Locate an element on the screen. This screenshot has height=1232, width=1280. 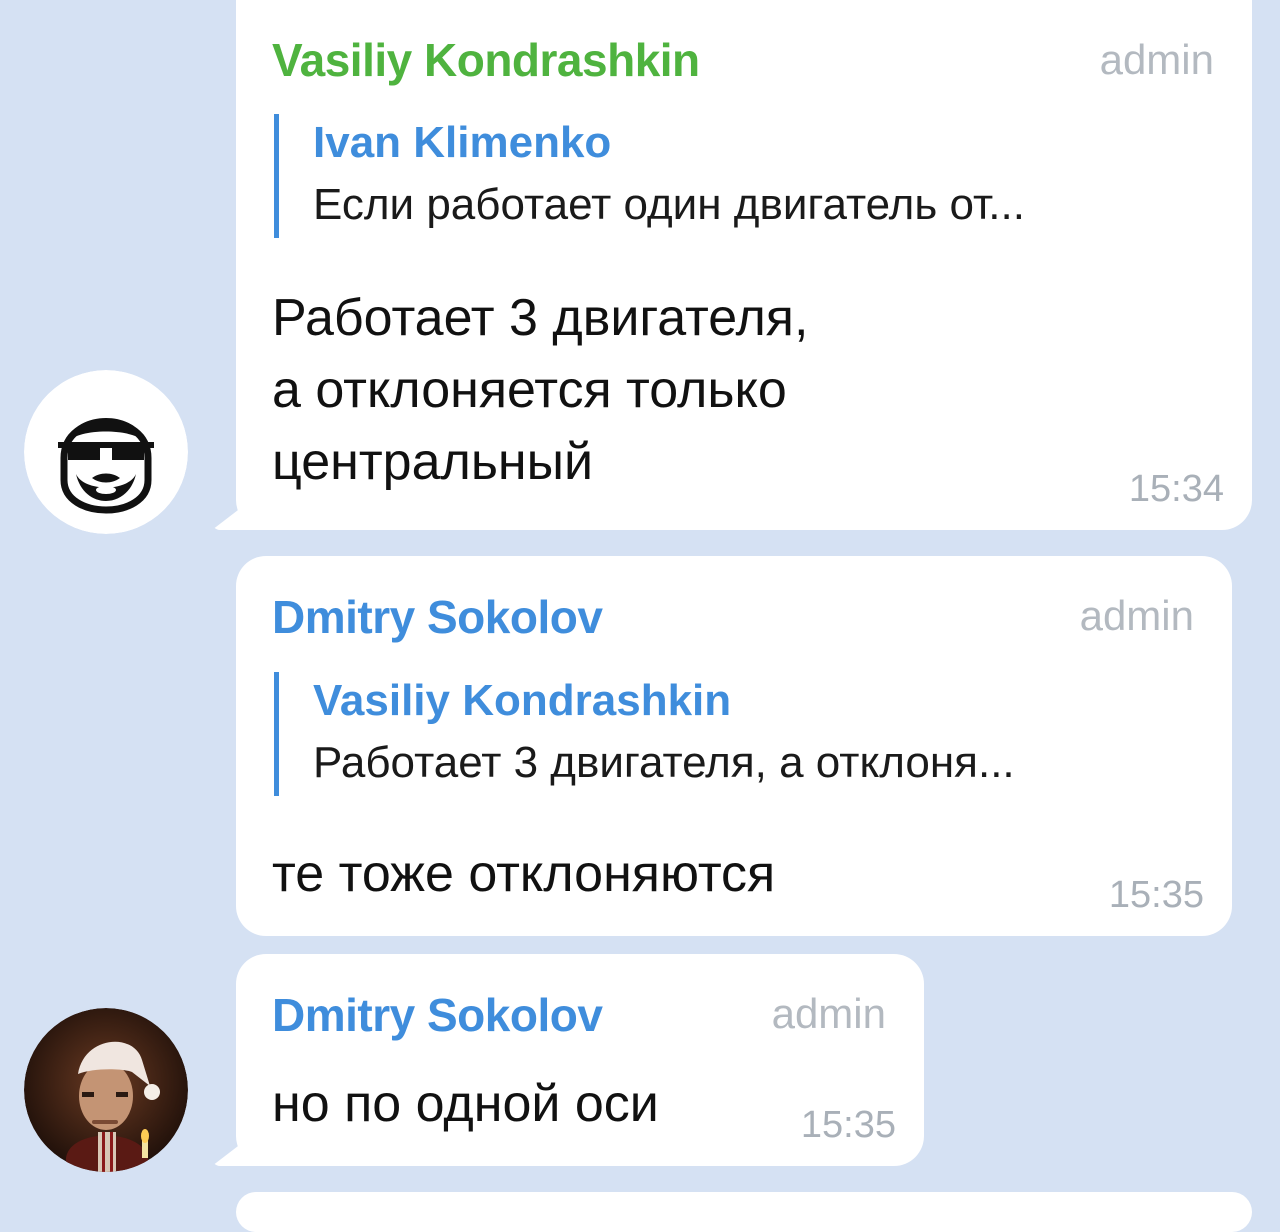
reply-sender-name: Vasiliy Kondrashkin is located at coordinates (522, 700).